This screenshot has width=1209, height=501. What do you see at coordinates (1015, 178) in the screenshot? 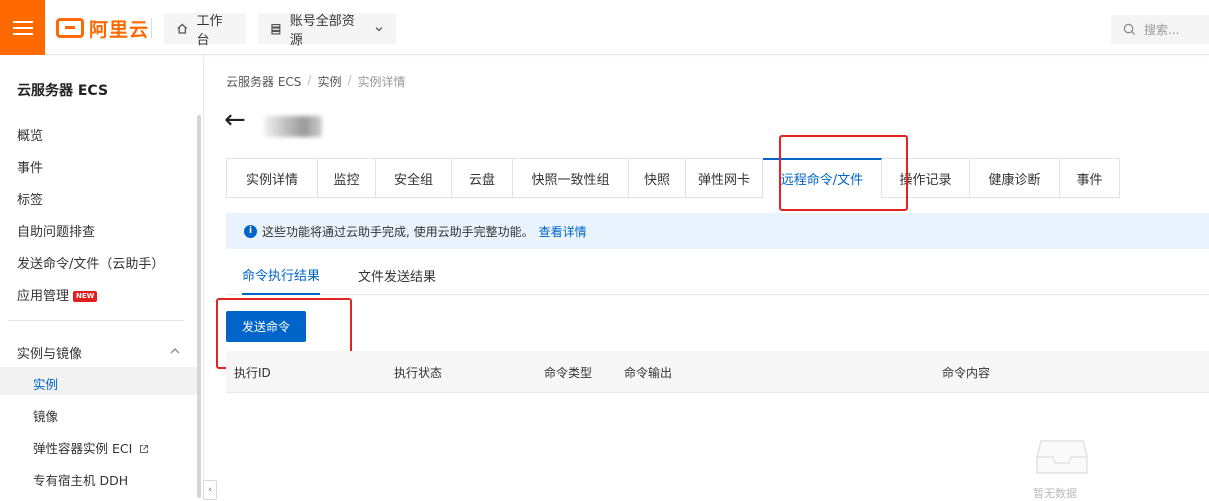
I see `tab-health-diagnosis: 健康诊断` at bounding box center [1015, 178].